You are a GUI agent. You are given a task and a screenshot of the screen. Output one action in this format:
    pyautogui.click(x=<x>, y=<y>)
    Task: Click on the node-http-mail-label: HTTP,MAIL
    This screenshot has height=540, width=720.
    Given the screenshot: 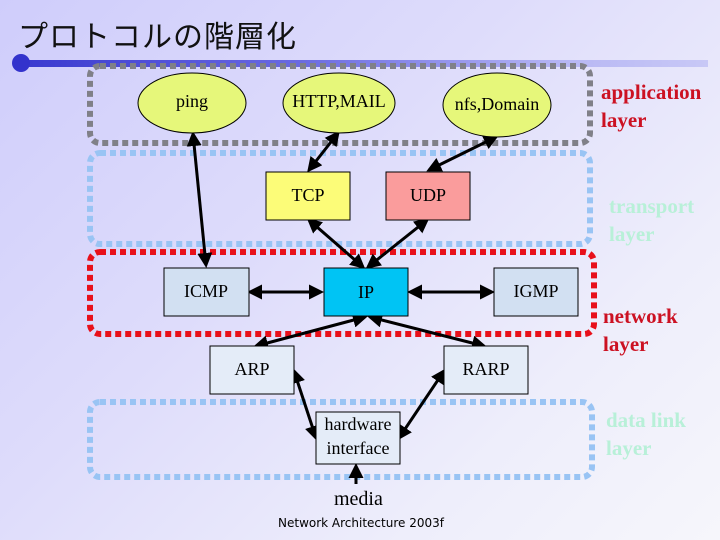 What is the action you would take?
    pyautogui.click(x=339, y=101)
    